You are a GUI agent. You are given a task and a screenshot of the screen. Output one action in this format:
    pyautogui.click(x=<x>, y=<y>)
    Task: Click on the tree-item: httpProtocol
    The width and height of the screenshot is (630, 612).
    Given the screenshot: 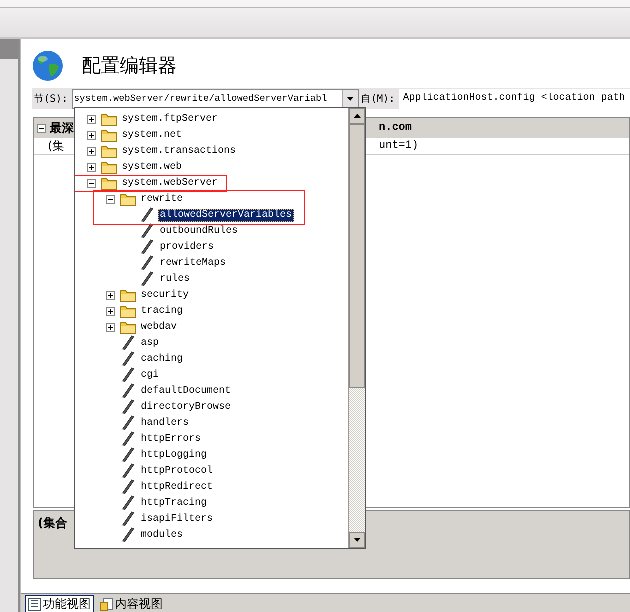 What is the action you would take?
    pyautogui.click(x=177, y=471)
    